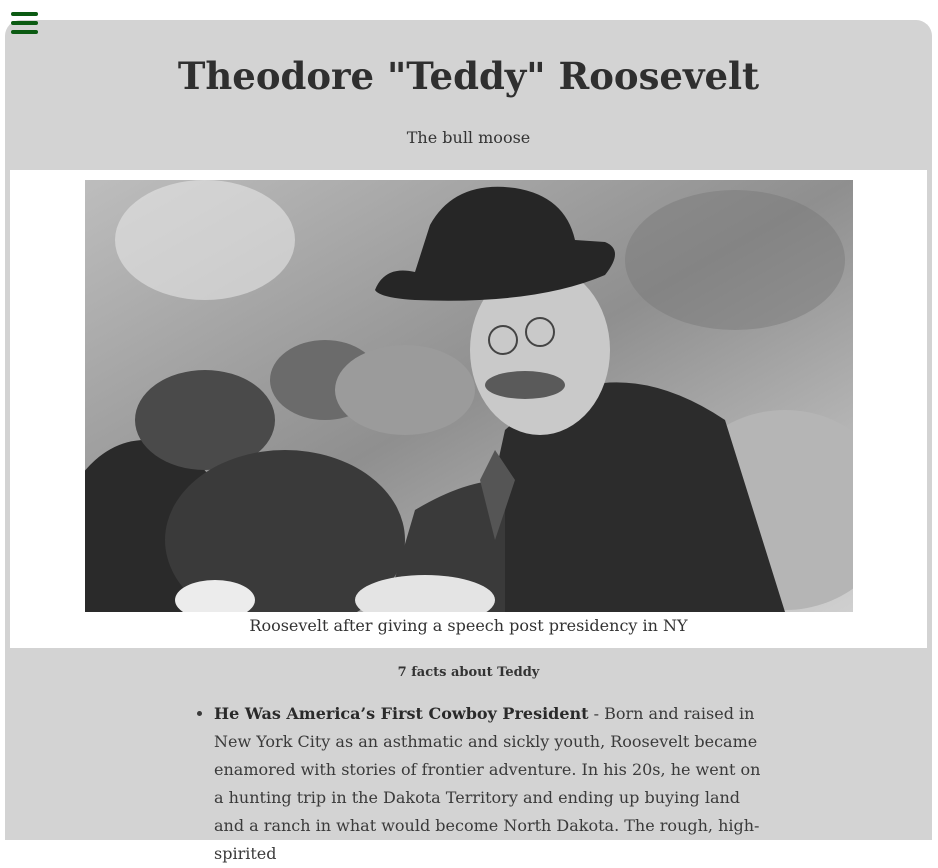 This screenshot has height=868, width=938. Describe the element at coordinates (468, 76) in the screenshot. I see `page-title: Theodore "Teddy" Roosevelt` at that location.